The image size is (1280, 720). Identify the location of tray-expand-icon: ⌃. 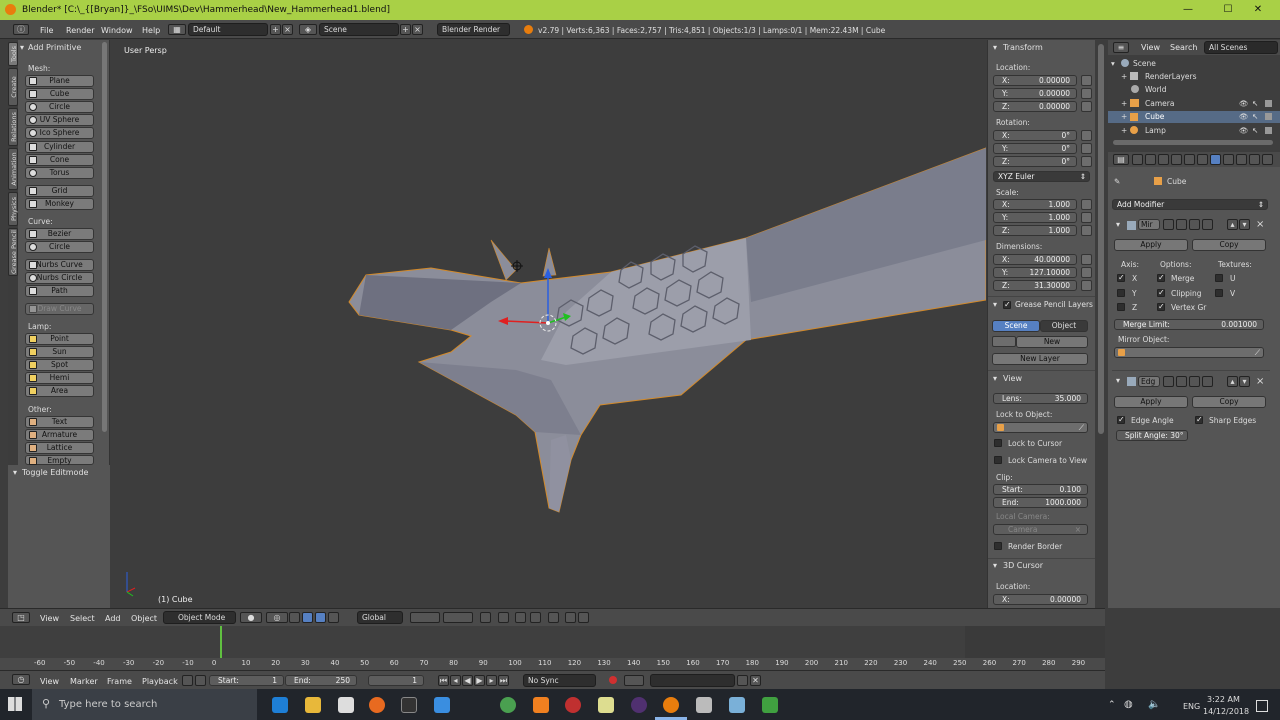
(1112, 705).